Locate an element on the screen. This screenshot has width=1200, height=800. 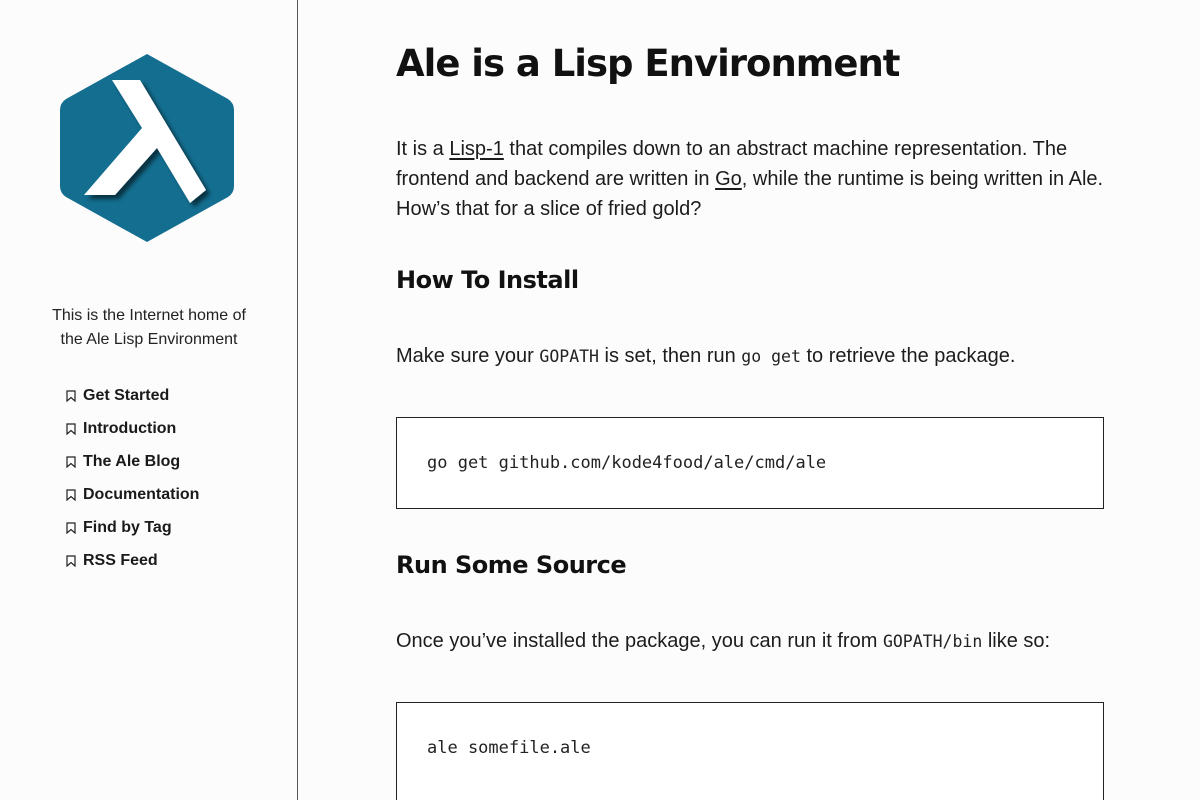
run-code-block: ale somefile.ale is located at coordinates (750, 751).